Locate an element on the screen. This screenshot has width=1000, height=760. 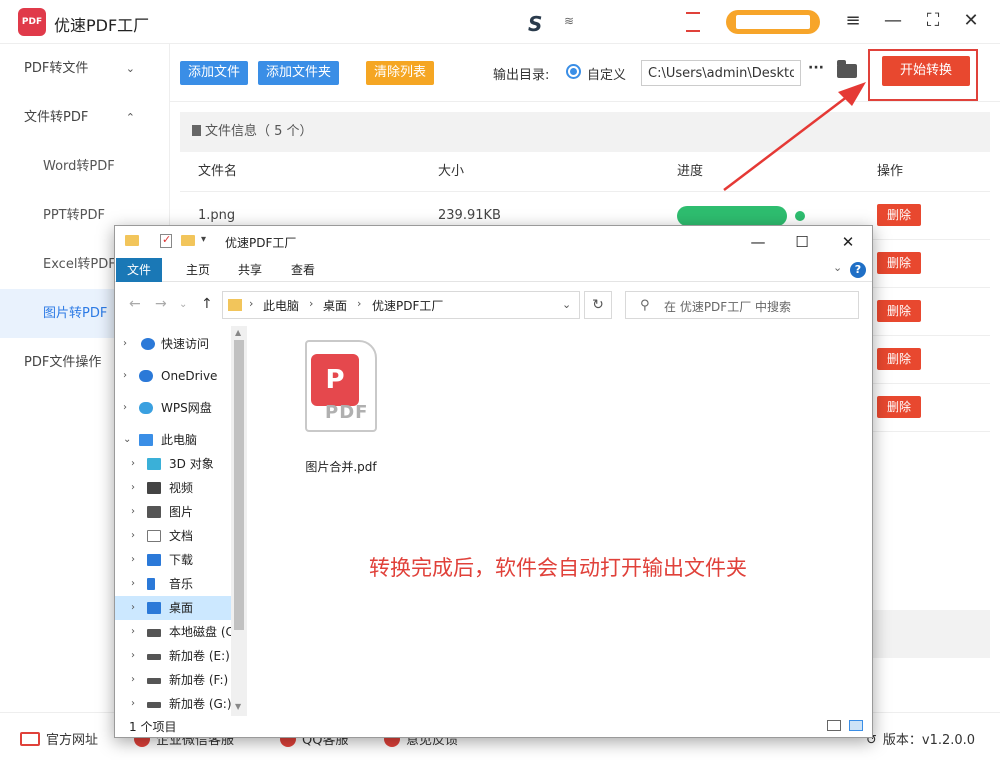
nav-drive-e: › 新加卷 (E:) is located at coordinates (173, 656).